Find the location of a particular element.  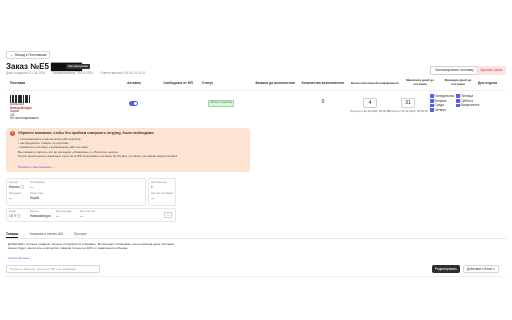

card-label: Кол-во поставки is located at coordinates (162, 193).